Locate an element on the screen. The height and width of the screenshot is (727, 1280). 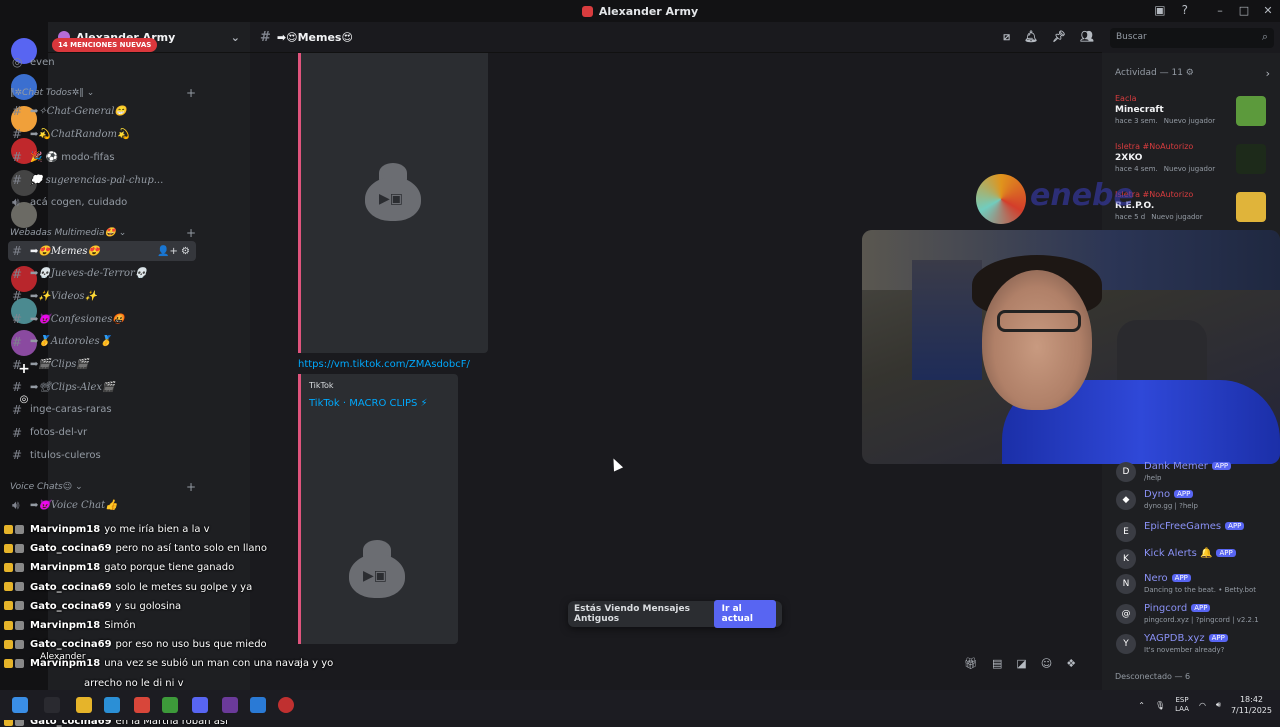
windows-start-icon is located at coordinates (20, 705).